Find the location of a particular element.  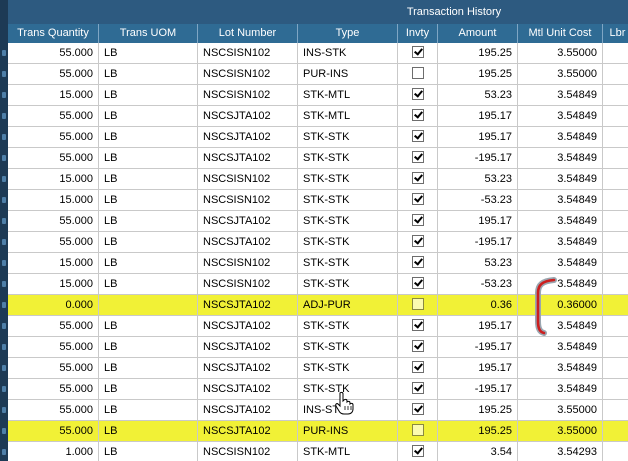

cell-mtl-unit-cost: 3.55000 is located at coordinates (560, 410).